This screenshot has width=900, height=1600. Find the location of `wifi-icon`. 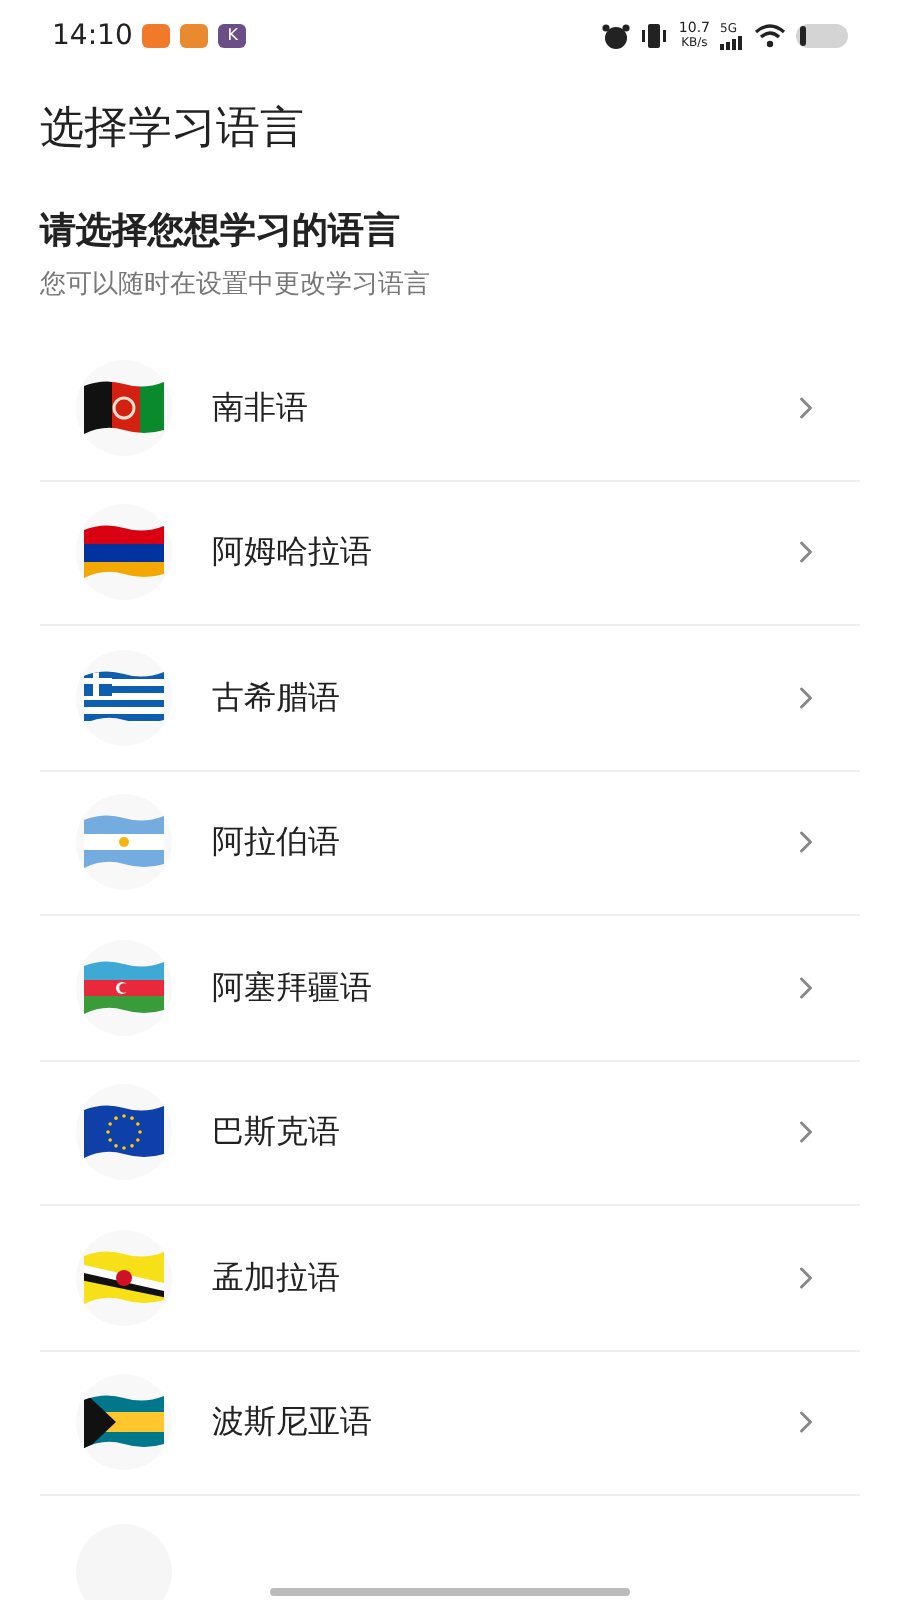

wifi-icon is located at coordinates (770, 36).